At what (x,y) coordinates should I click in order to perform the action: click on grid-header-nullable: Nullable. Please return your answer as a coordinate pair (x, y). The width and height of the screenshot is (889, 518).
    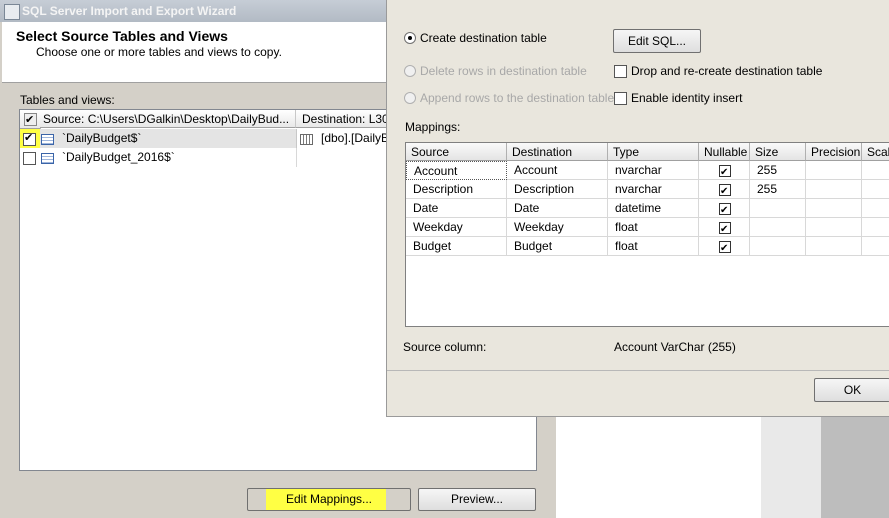
    Looking at the image, I should click on (724, 152).